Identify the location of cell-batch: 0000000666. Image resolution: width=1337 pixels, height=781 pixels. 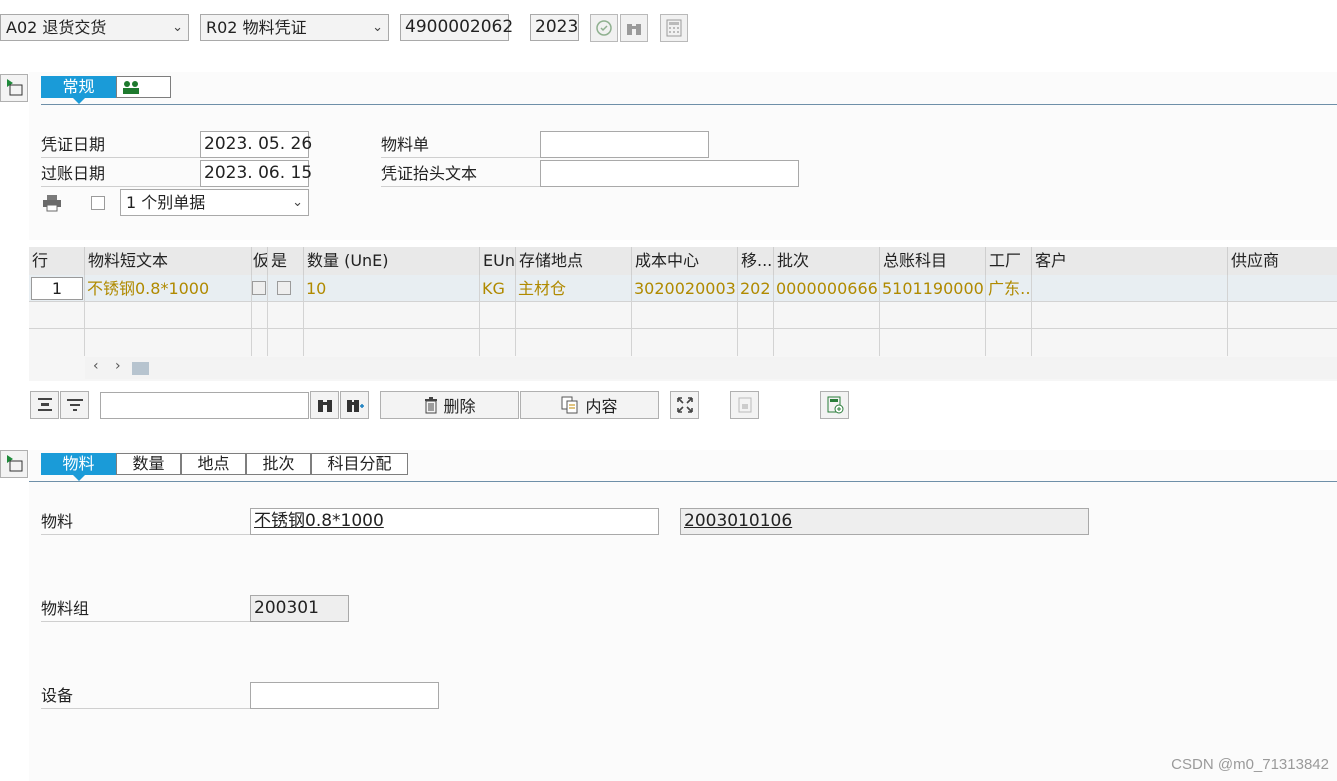
(827, 288).